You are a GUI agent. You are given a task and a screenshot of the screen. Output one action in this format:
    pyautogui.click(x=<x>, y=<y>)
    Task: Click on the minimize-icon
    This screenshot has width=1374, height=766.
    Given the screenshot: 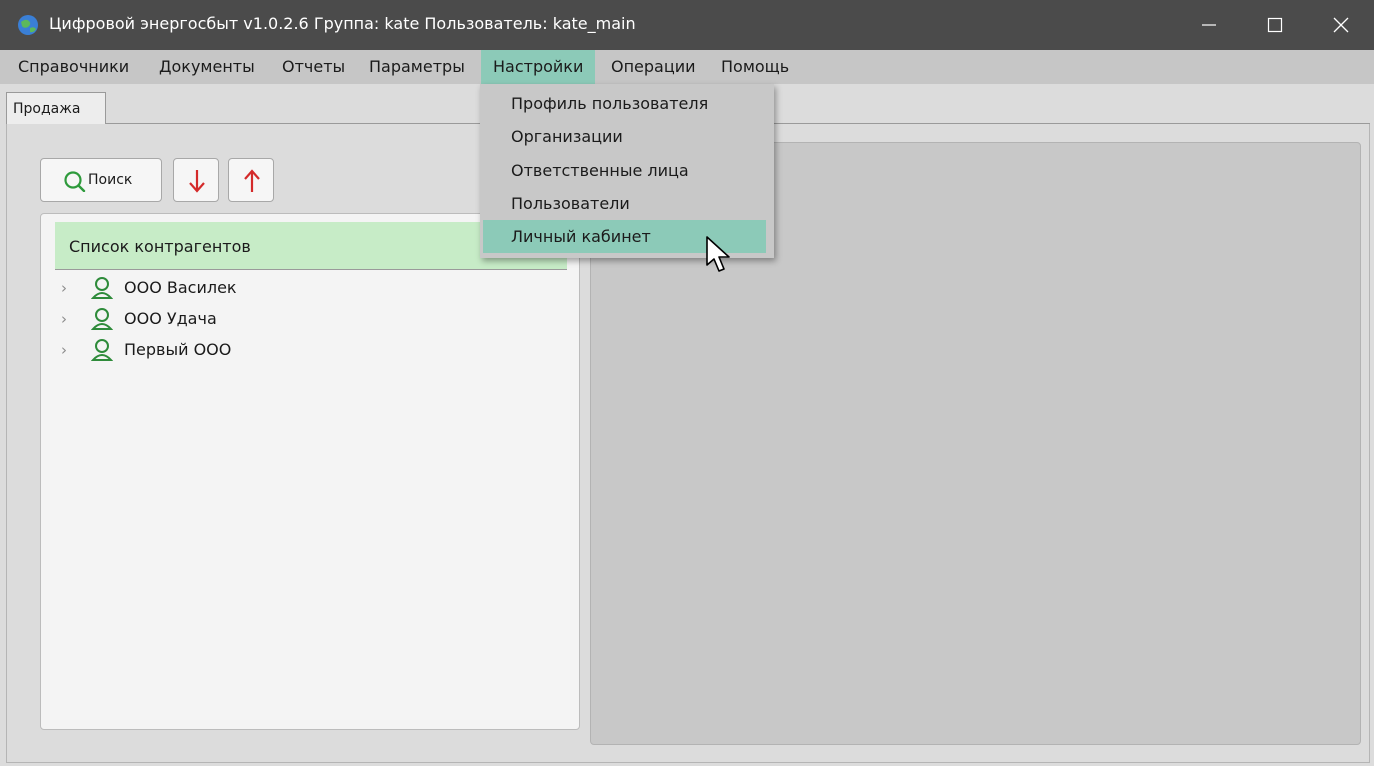 What is the action you would take?
    pyautogui.click(x=1209, y=25)
    